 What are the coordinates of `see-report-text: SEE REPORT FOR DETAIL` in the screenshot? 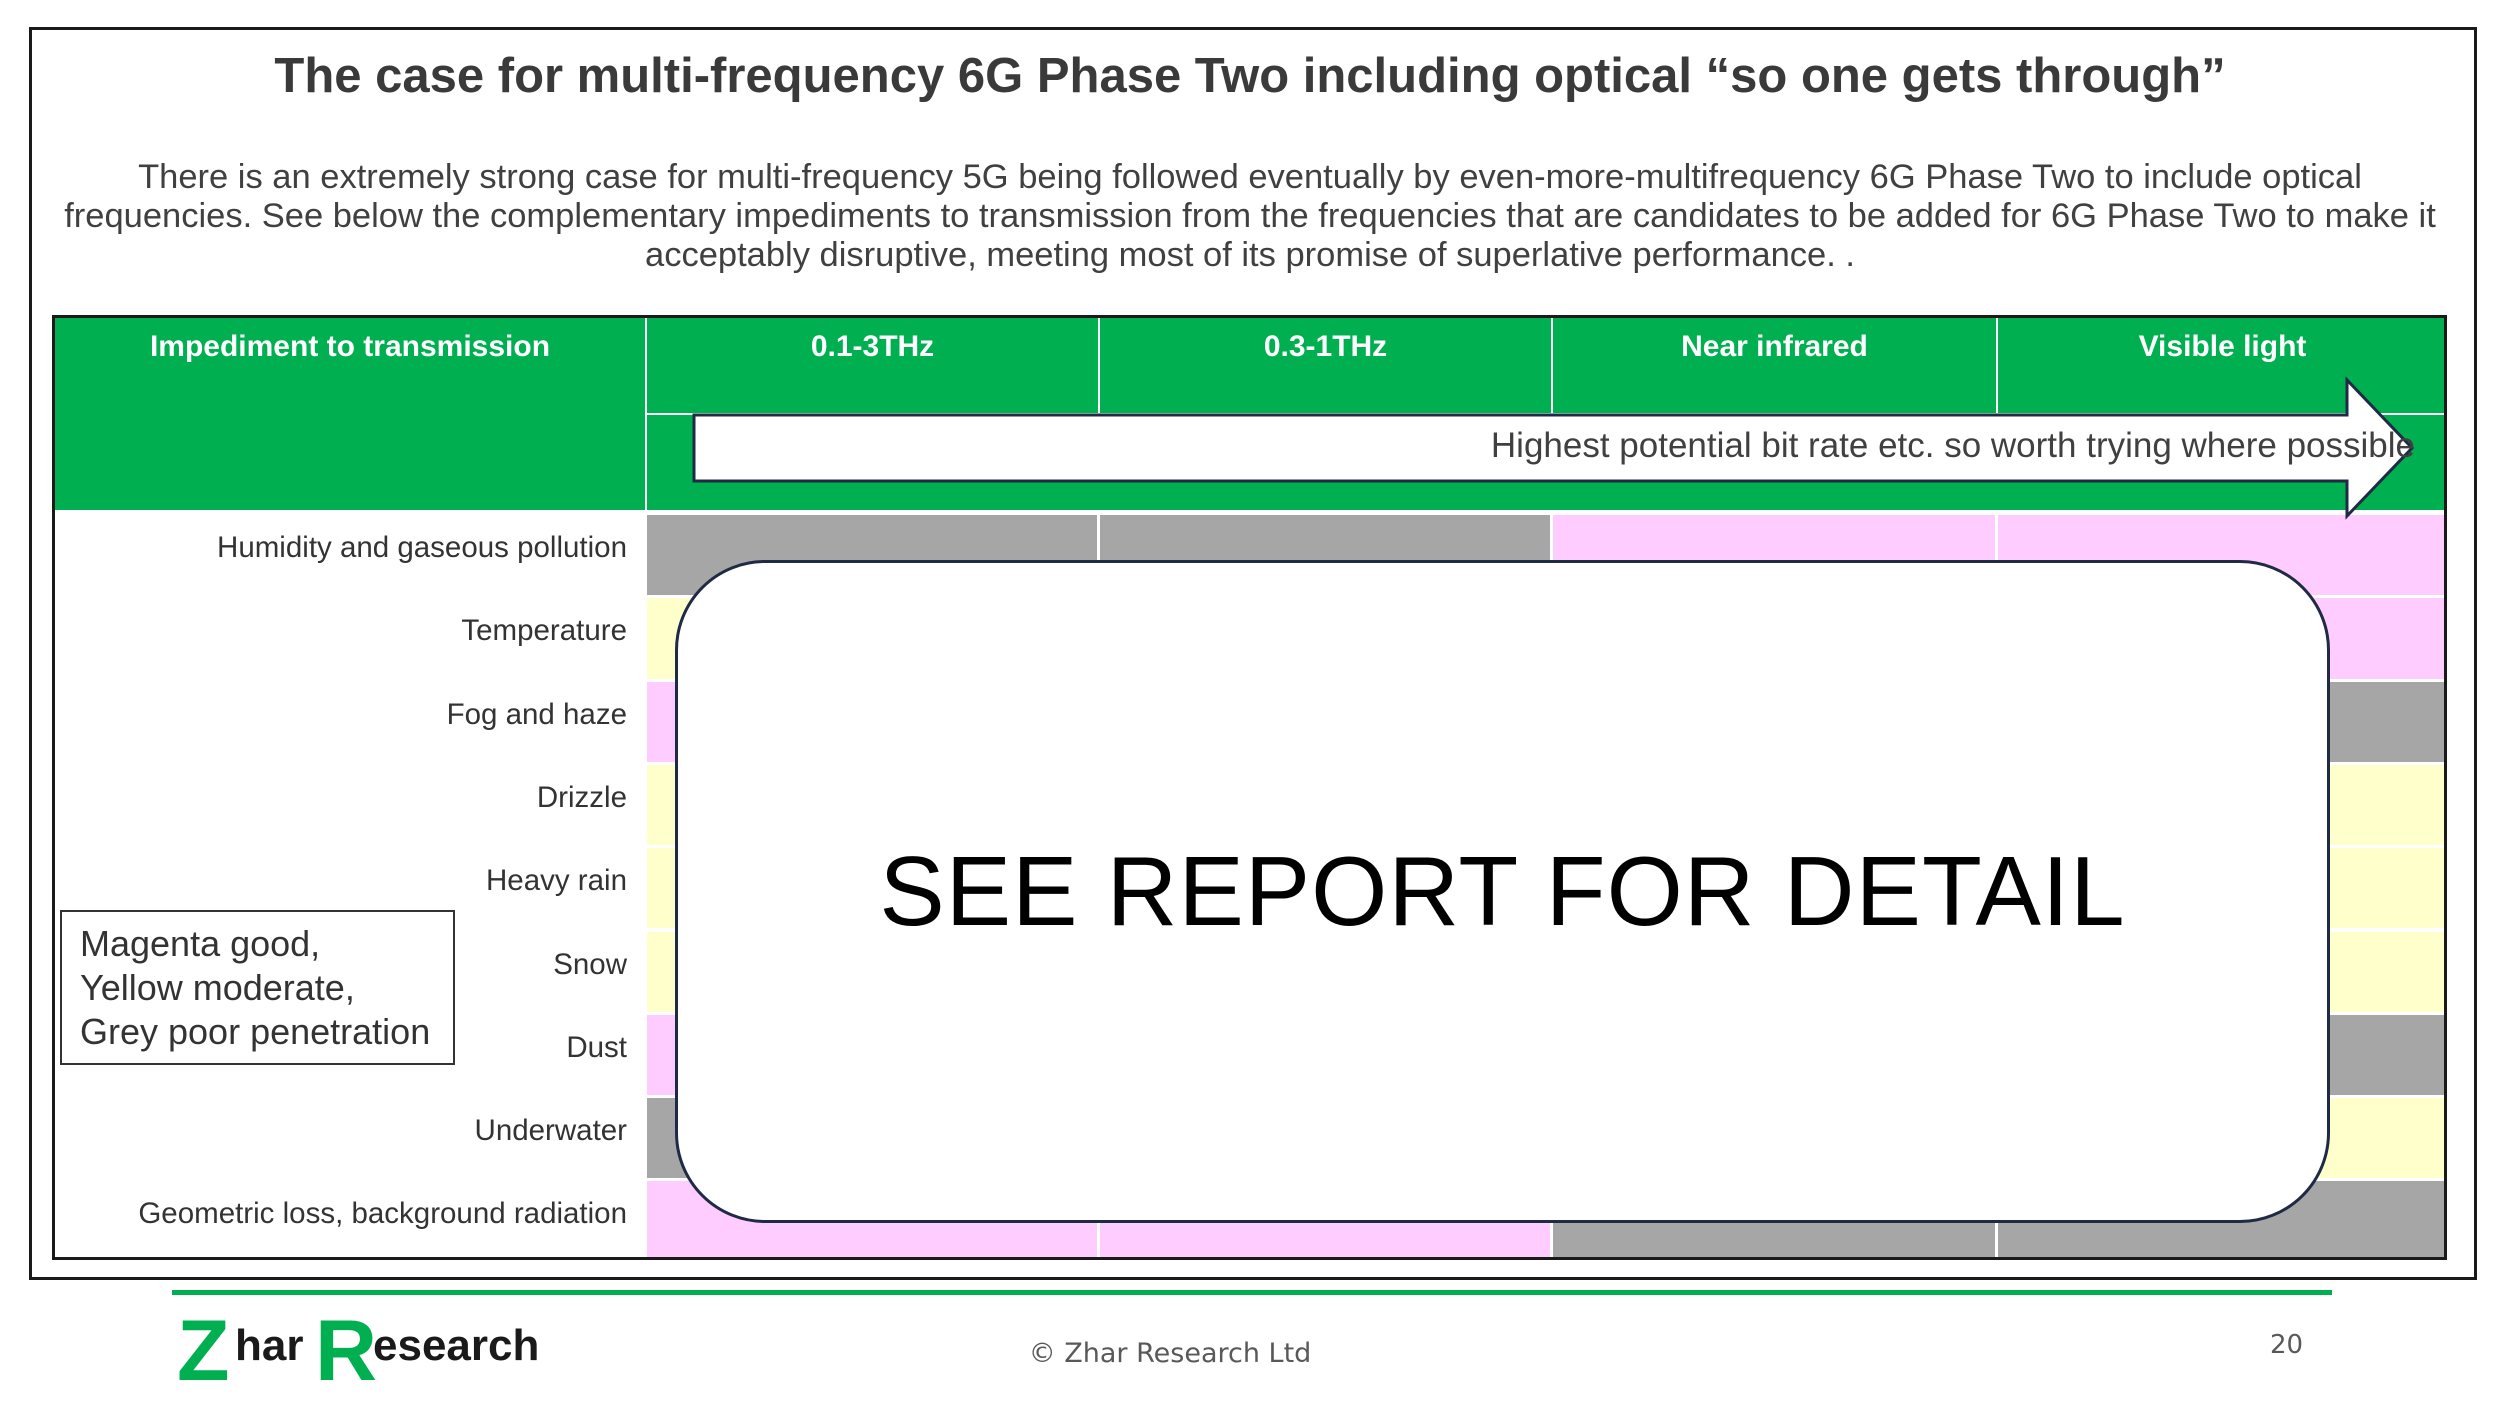 It's located at (1502, 891).